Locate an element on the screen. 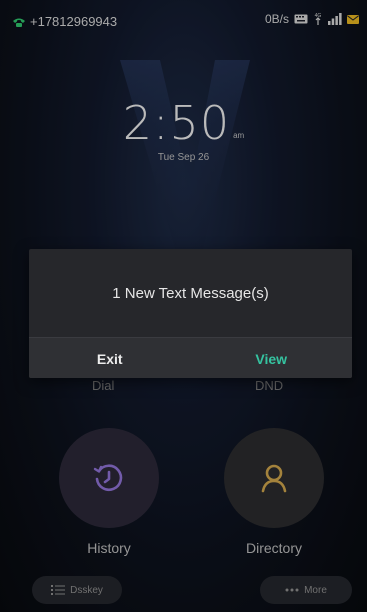 Image resolution: width=367 pixels, height=612 pixels. exit-button: Exit is located at coordinates (110, 358).